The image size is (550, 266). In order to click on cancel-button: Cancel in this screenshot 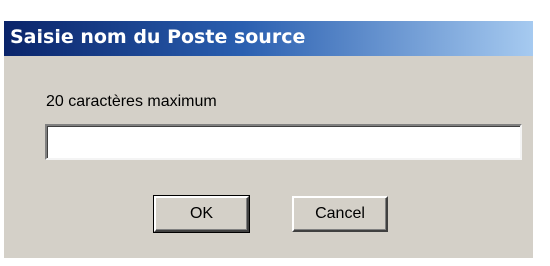, I will do `click(340, 214)`.